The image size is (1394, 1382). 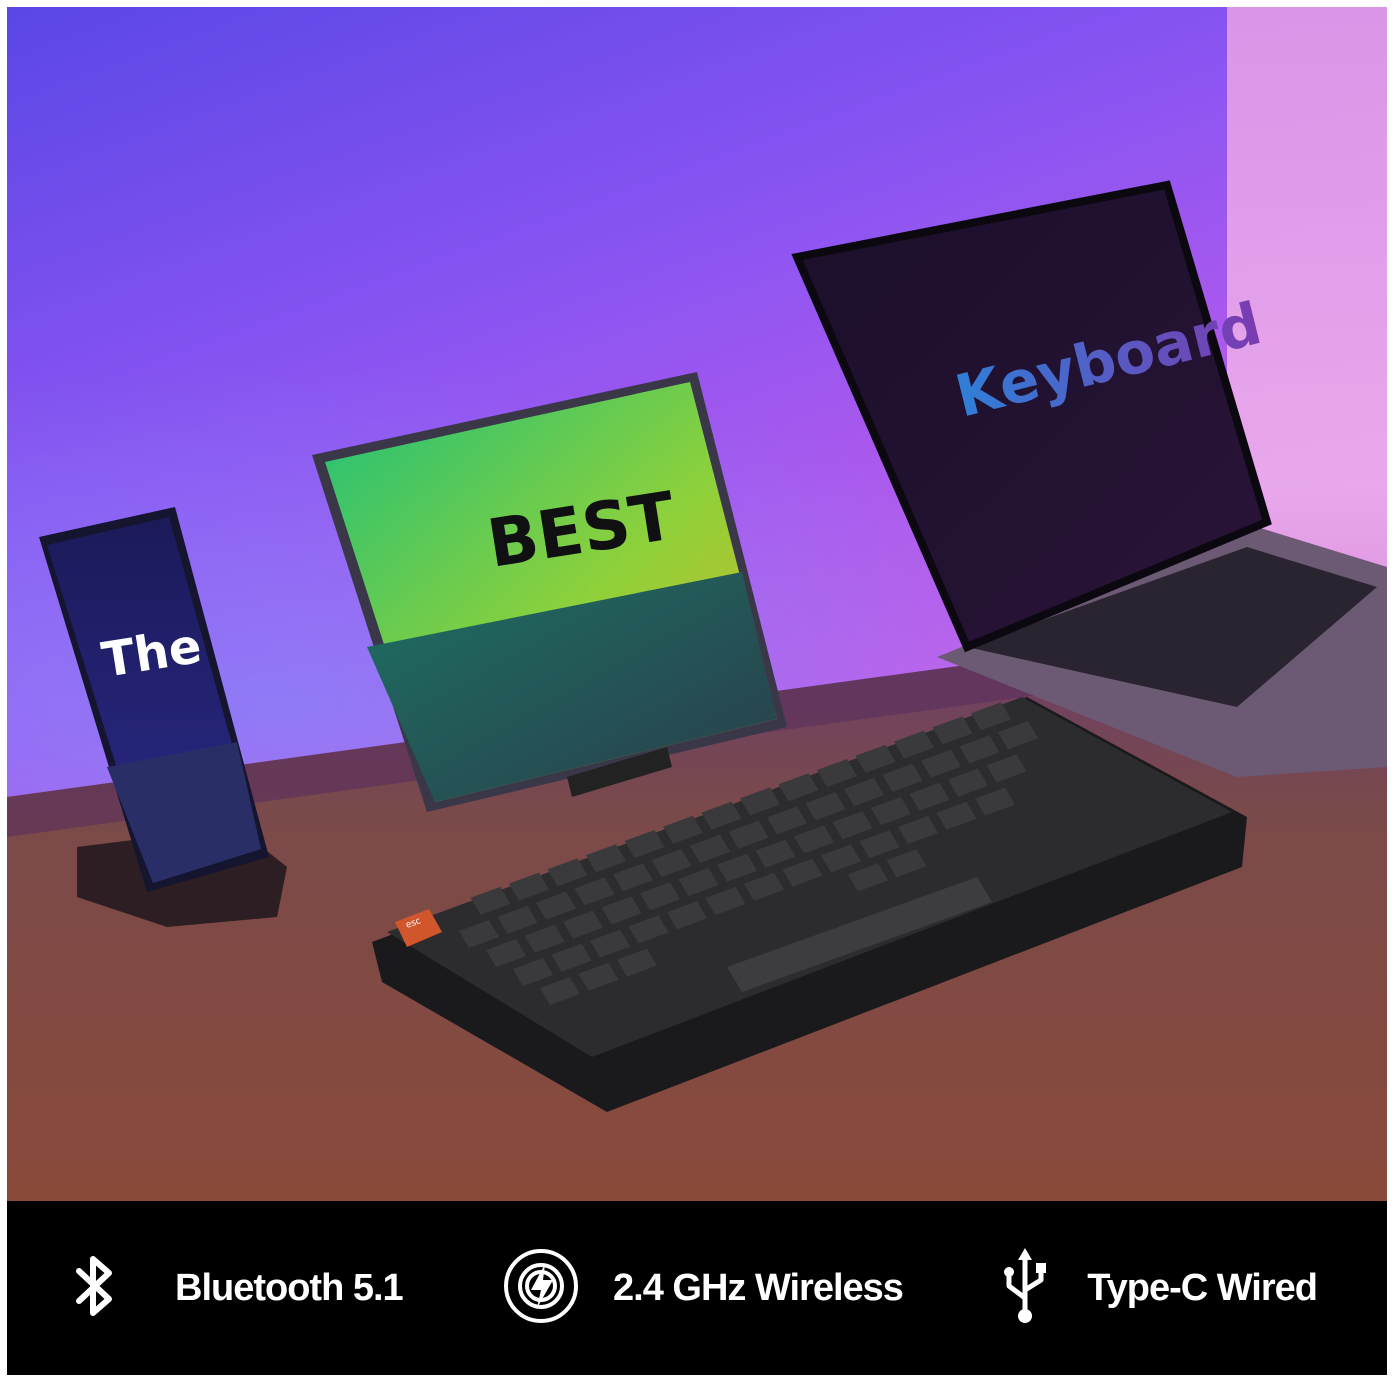 What do you see at coordinates (541, 1288) in the screenshot?
I see `wireless-signal-icon` at bounding box center [541, 1288].